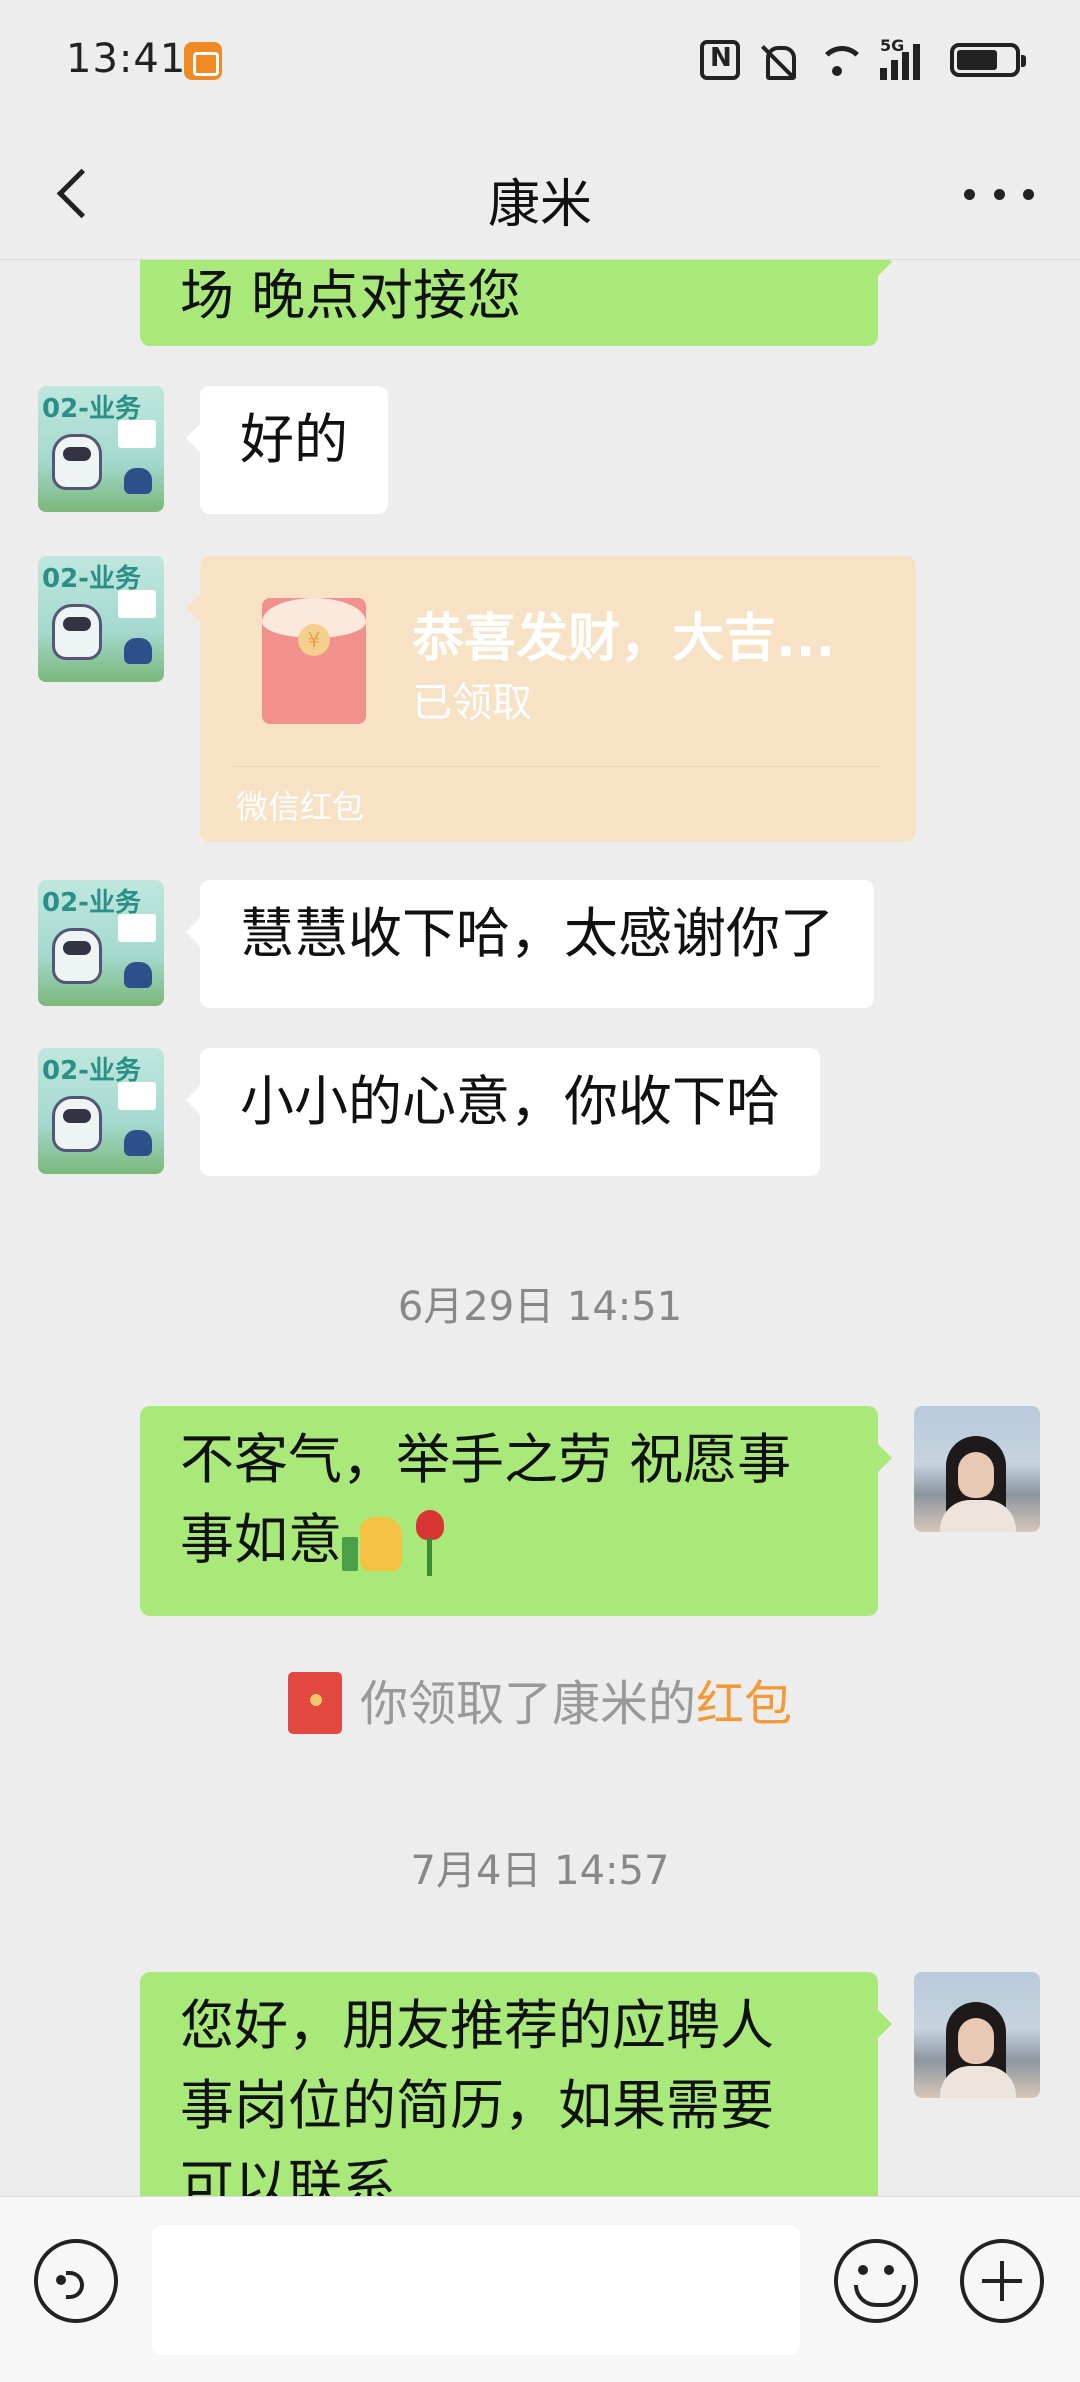  Describe the element at coordinates (841, 60) in the screenshot. I see `wifi-icon` at that location.